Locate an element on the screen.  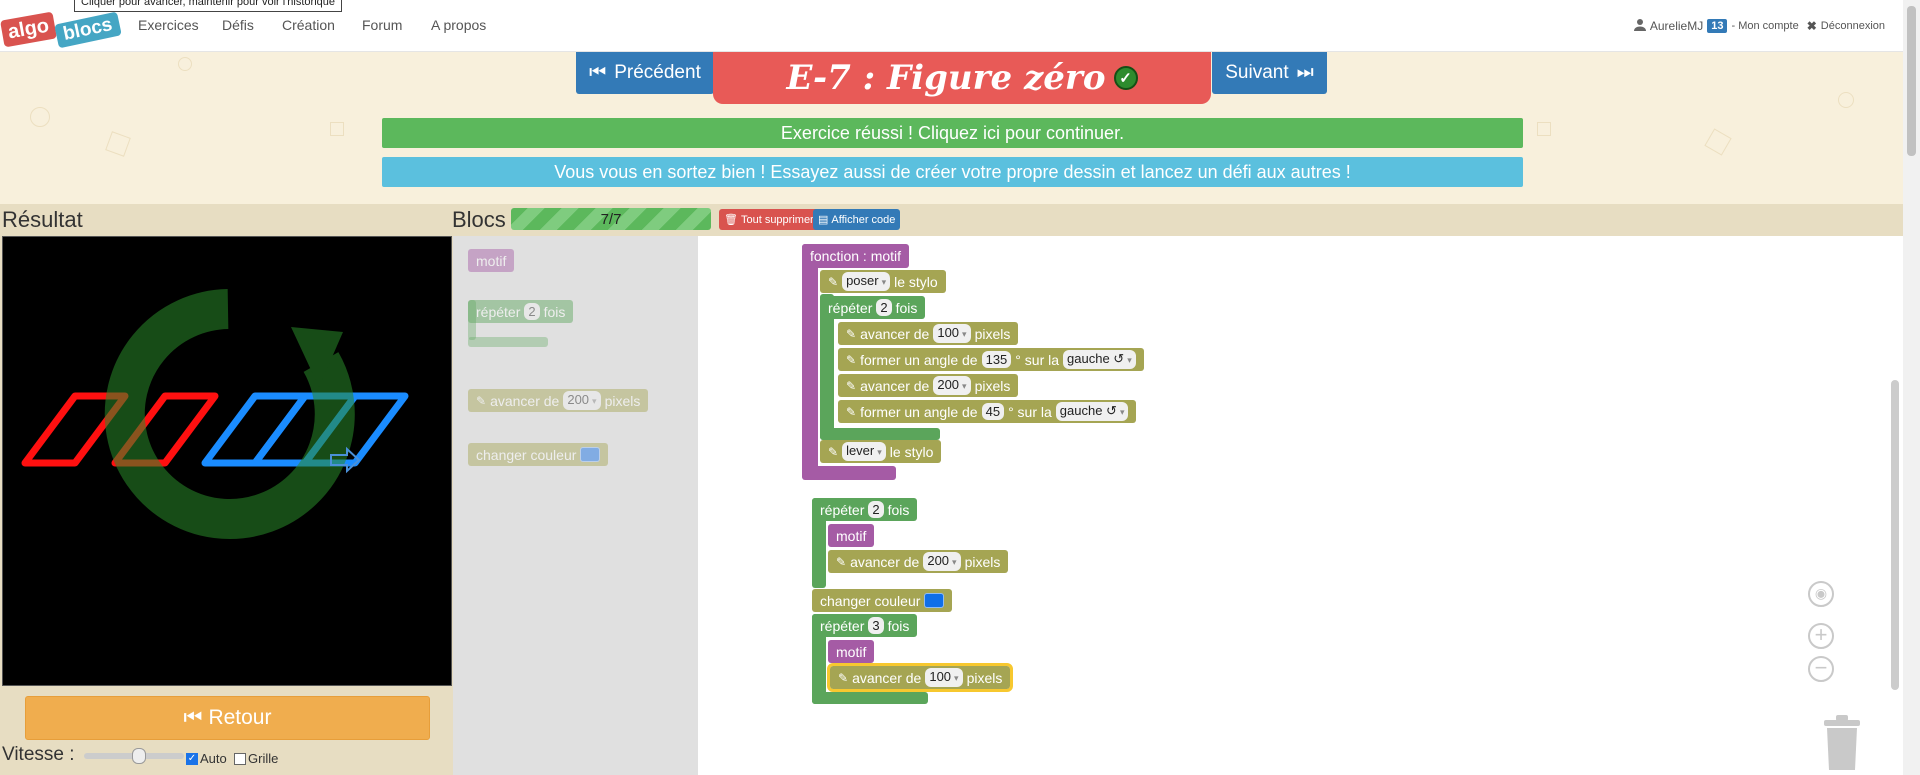
speed-slider is located at coordinates (134, 756).